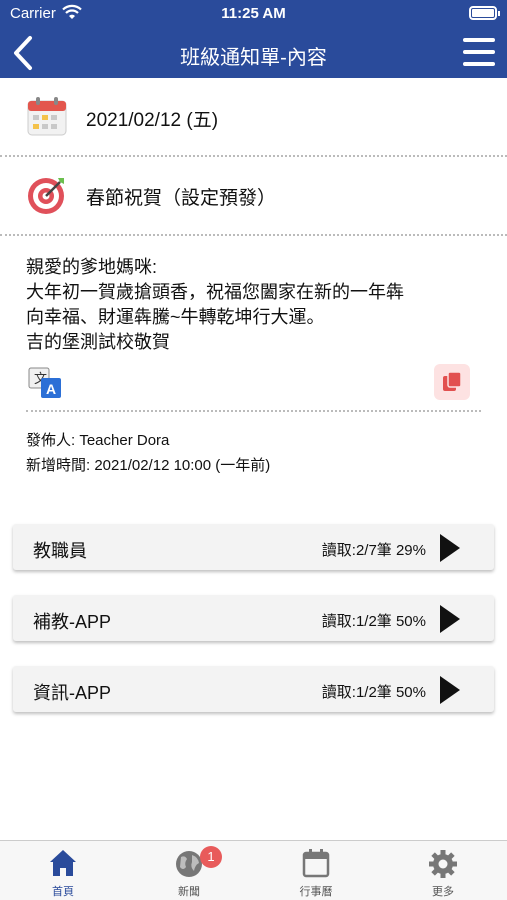 The image size is (507, 900). What do you see at coordinates (253, 58) in the screenshot?
I see `page-title: 班級通知單-內容` at bounding box center [253, 58].